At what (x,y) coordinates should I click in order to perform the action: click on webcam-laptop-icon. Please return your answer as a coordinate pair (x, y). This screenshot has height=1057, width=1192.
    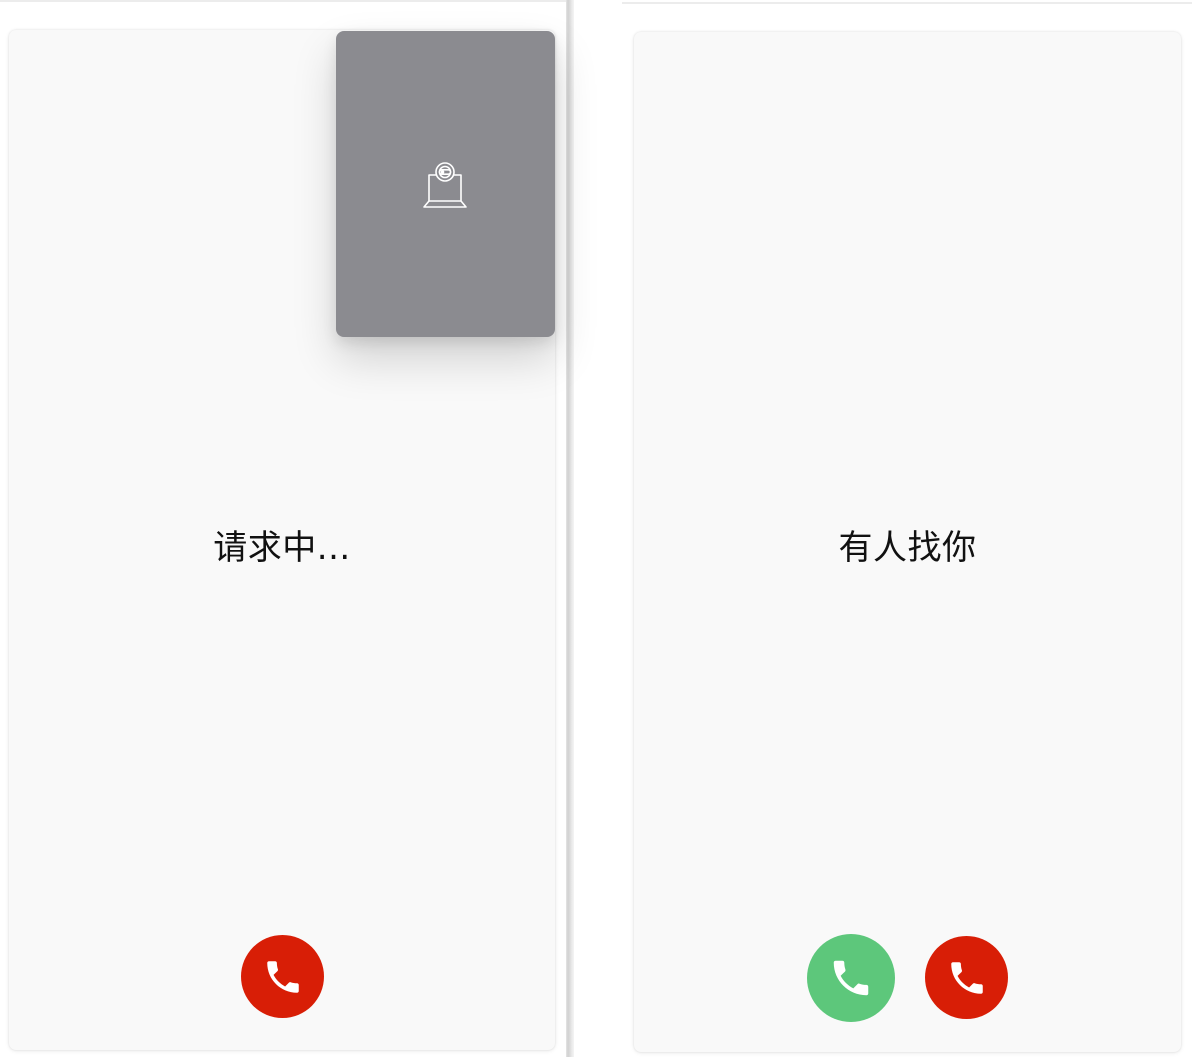
    Looking at the image, I should click on (445, 185).